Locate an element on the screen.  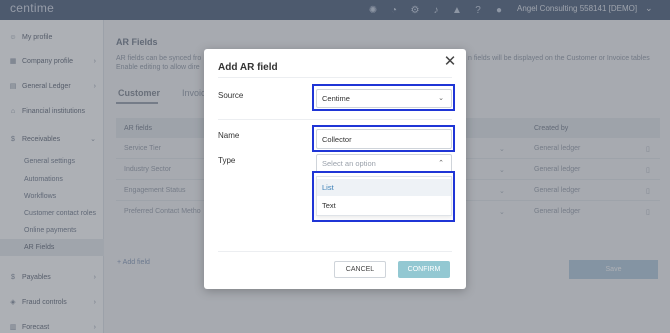
confirm-button: CONFIRM is located at coordinates (424, 269).